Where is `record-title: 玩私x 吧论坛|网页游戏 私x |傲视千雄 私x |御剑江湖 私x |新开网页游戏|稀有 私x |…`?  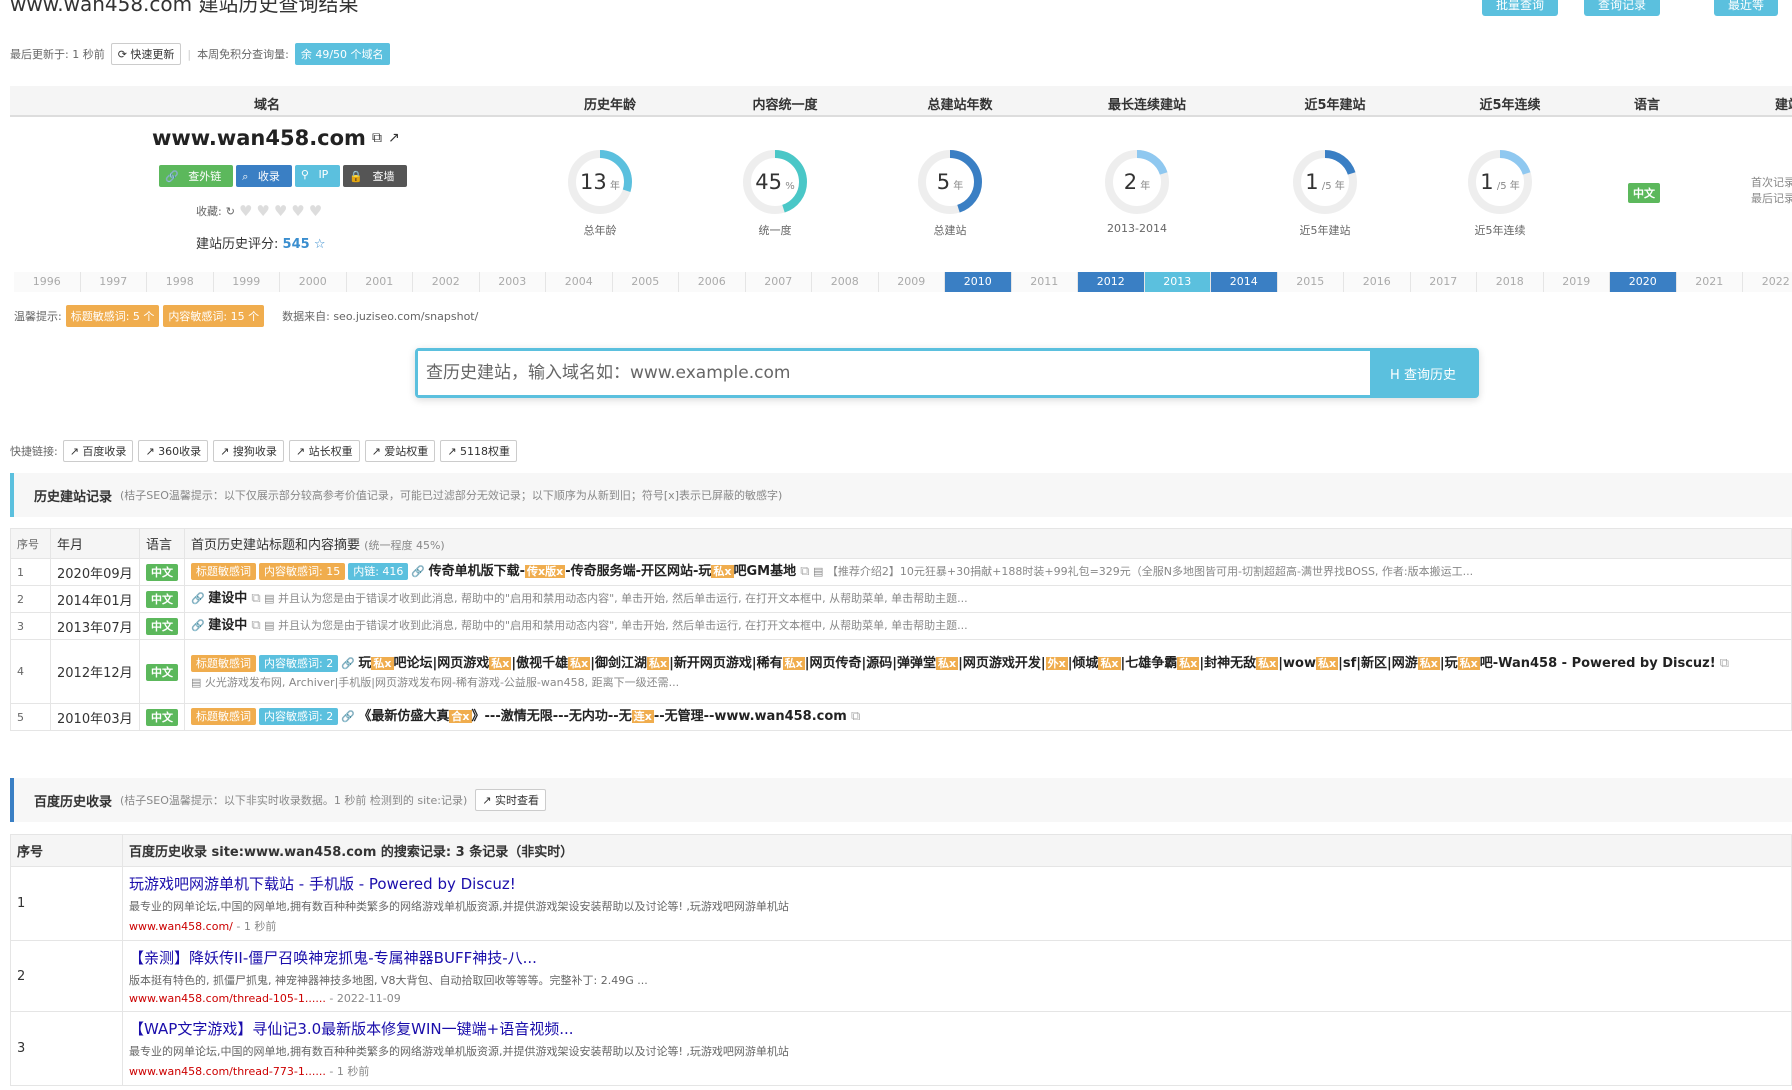
record-title: 玩私x 吧论坛|网页游戏 私x |傲视千雄 私x |御剑江湖 私x |新开网页游戏|稀有 私x |… is located at coordinates (1037, 663).